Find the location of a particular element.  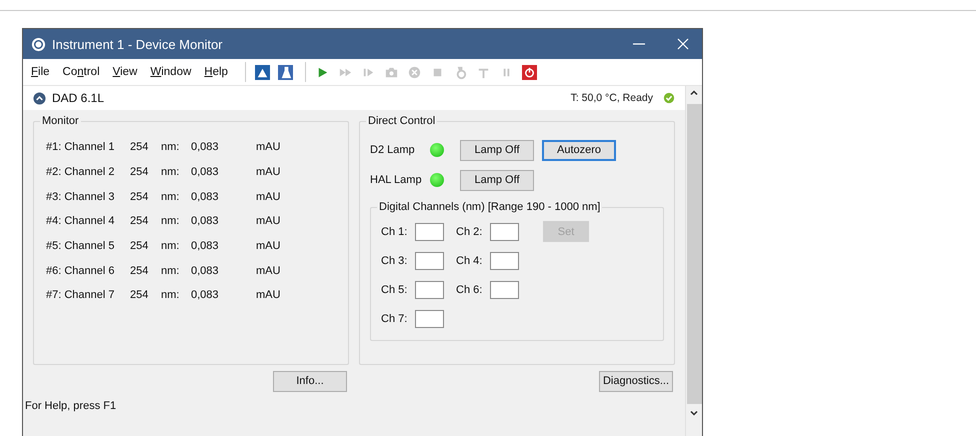

channel-name: #4: Channel 4 is located at coordinates (81, 221).